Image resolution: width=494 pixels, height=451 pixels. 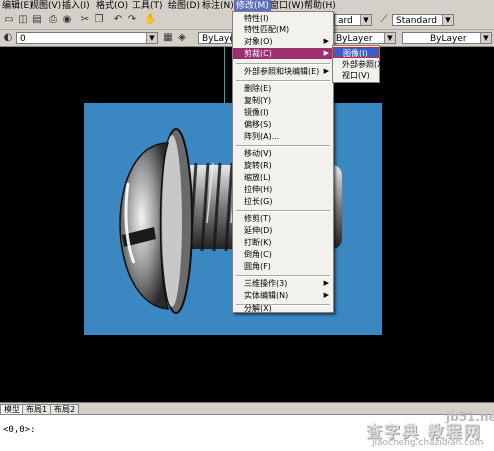 I want to click on lineweight-combo: ByLayer ▼, so click(x=447, y=38).